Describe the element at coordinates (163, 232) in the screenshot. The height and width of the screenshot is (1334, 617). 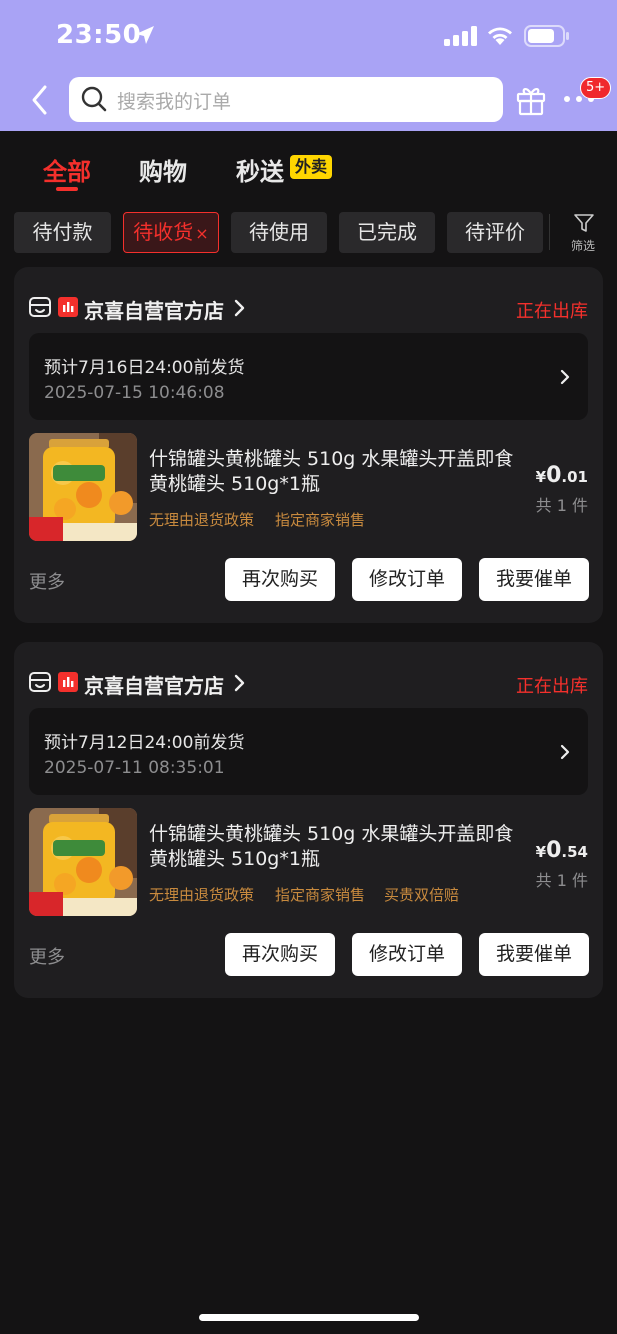
I see `filter-pending-receipt-label: 待收货` at that location.